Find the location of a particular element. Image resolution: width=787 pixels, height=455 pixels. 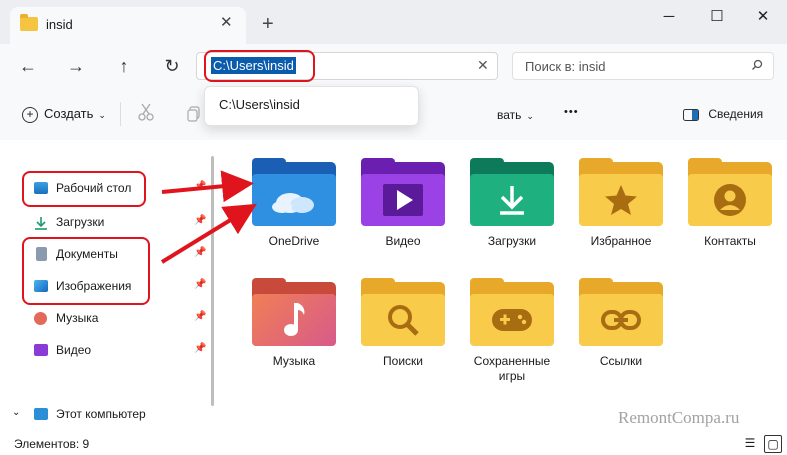

back-button: ← is located at coordinates (28, 66).